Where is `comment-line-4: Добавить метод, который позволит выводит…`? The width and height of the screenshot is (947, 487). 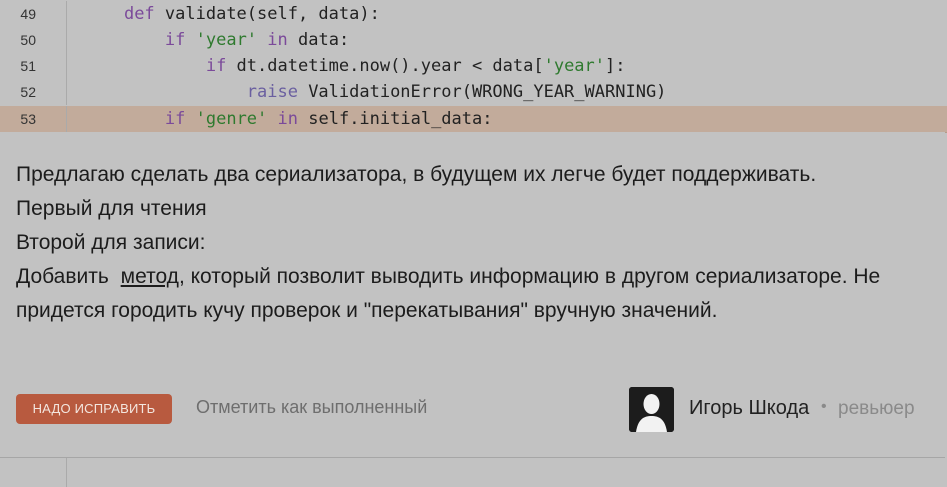 comment-line-4: Добавить метод, который позволит выводит… is located at coordinates (466, 294).